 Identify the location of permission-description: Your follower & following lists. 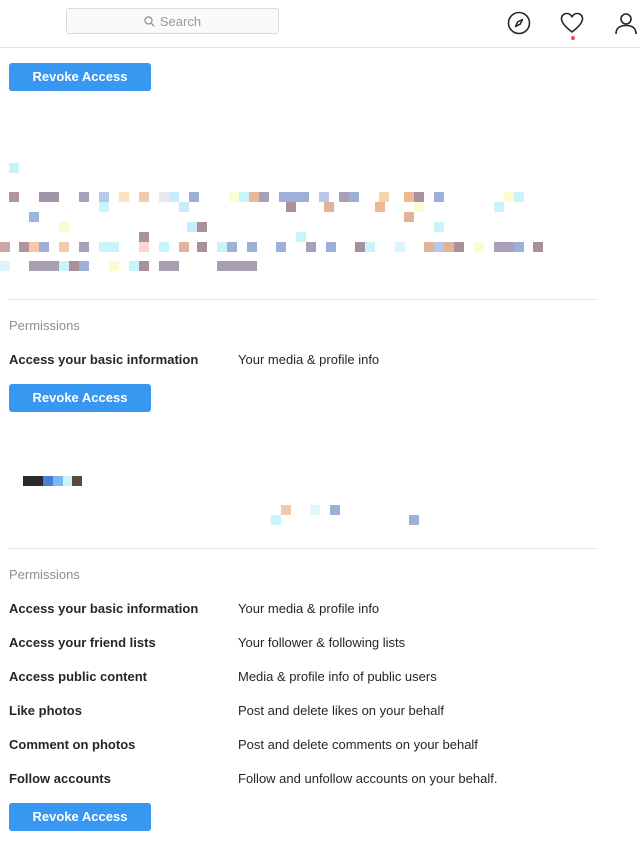
(322, 642).